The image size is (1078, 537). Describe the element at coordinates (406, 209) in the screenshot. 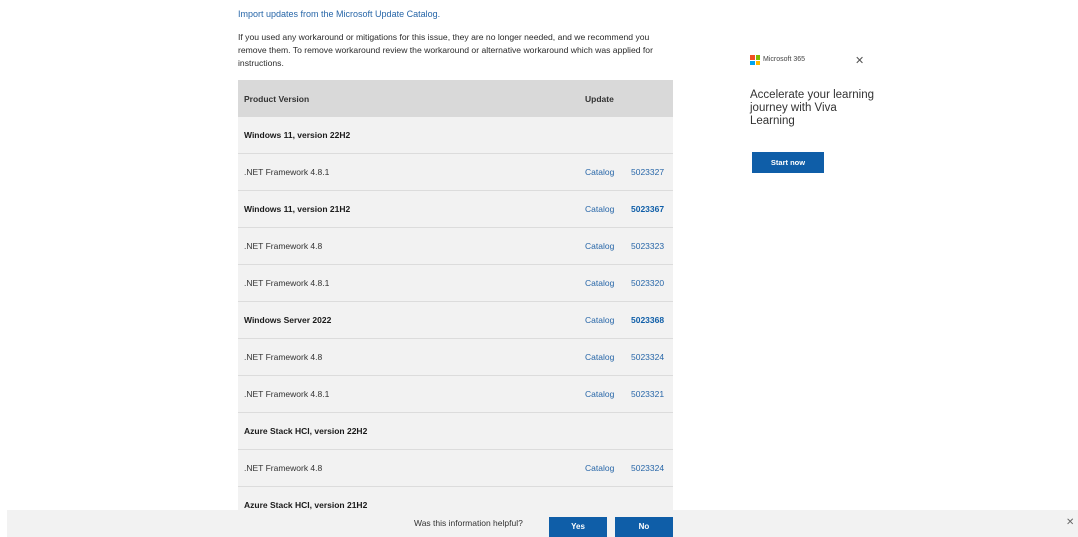

I see `product-version-cell: Windows 11, version 21H2` at that location.